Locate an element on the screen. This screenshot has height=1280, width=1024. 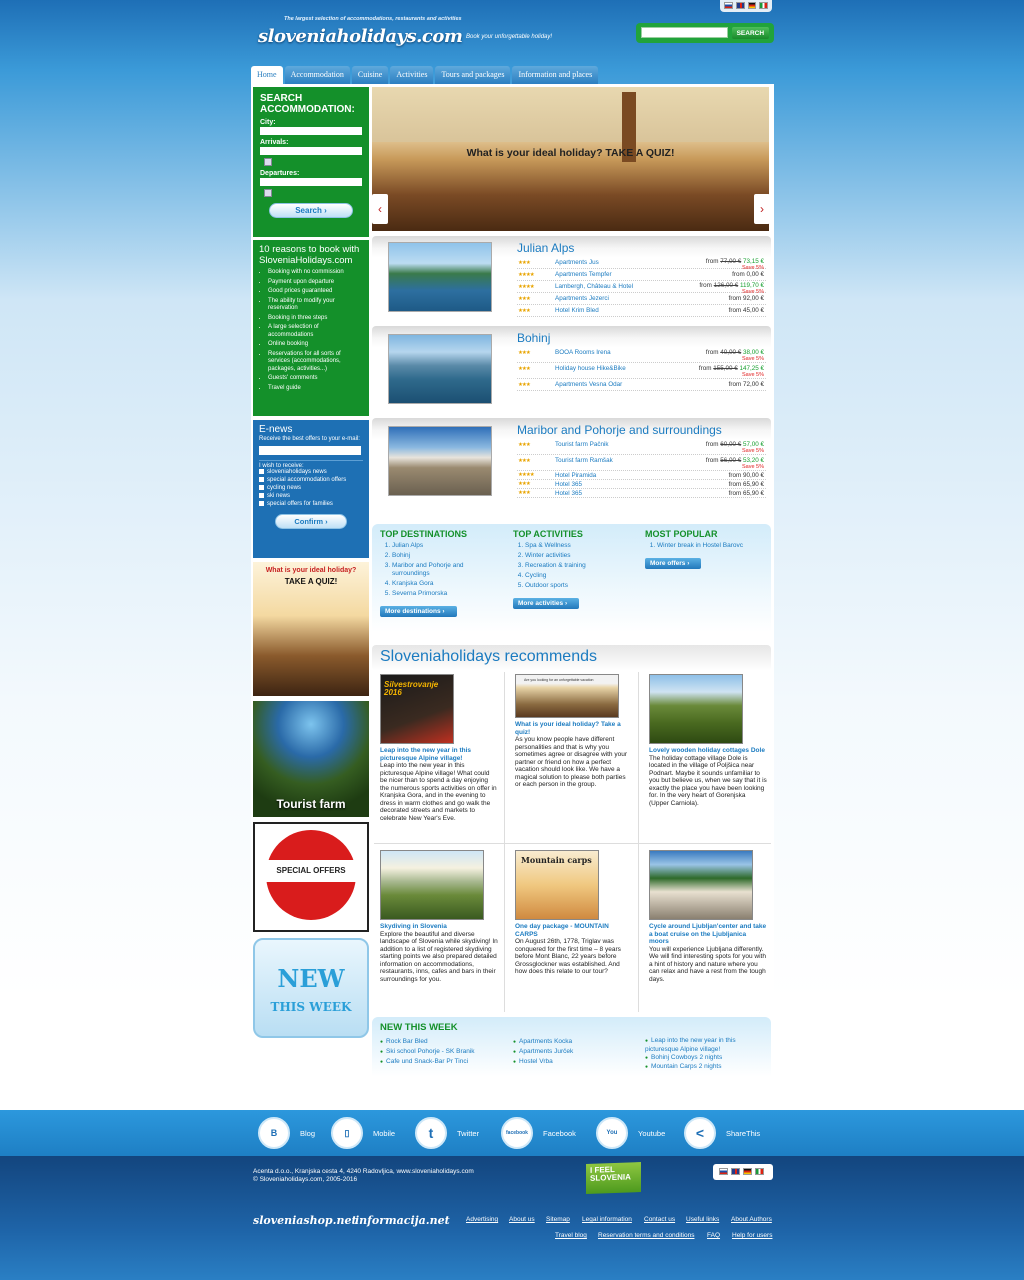
recommend-title: Lovely wooden holiday cottages Dole is located at coordinates (708, 751).